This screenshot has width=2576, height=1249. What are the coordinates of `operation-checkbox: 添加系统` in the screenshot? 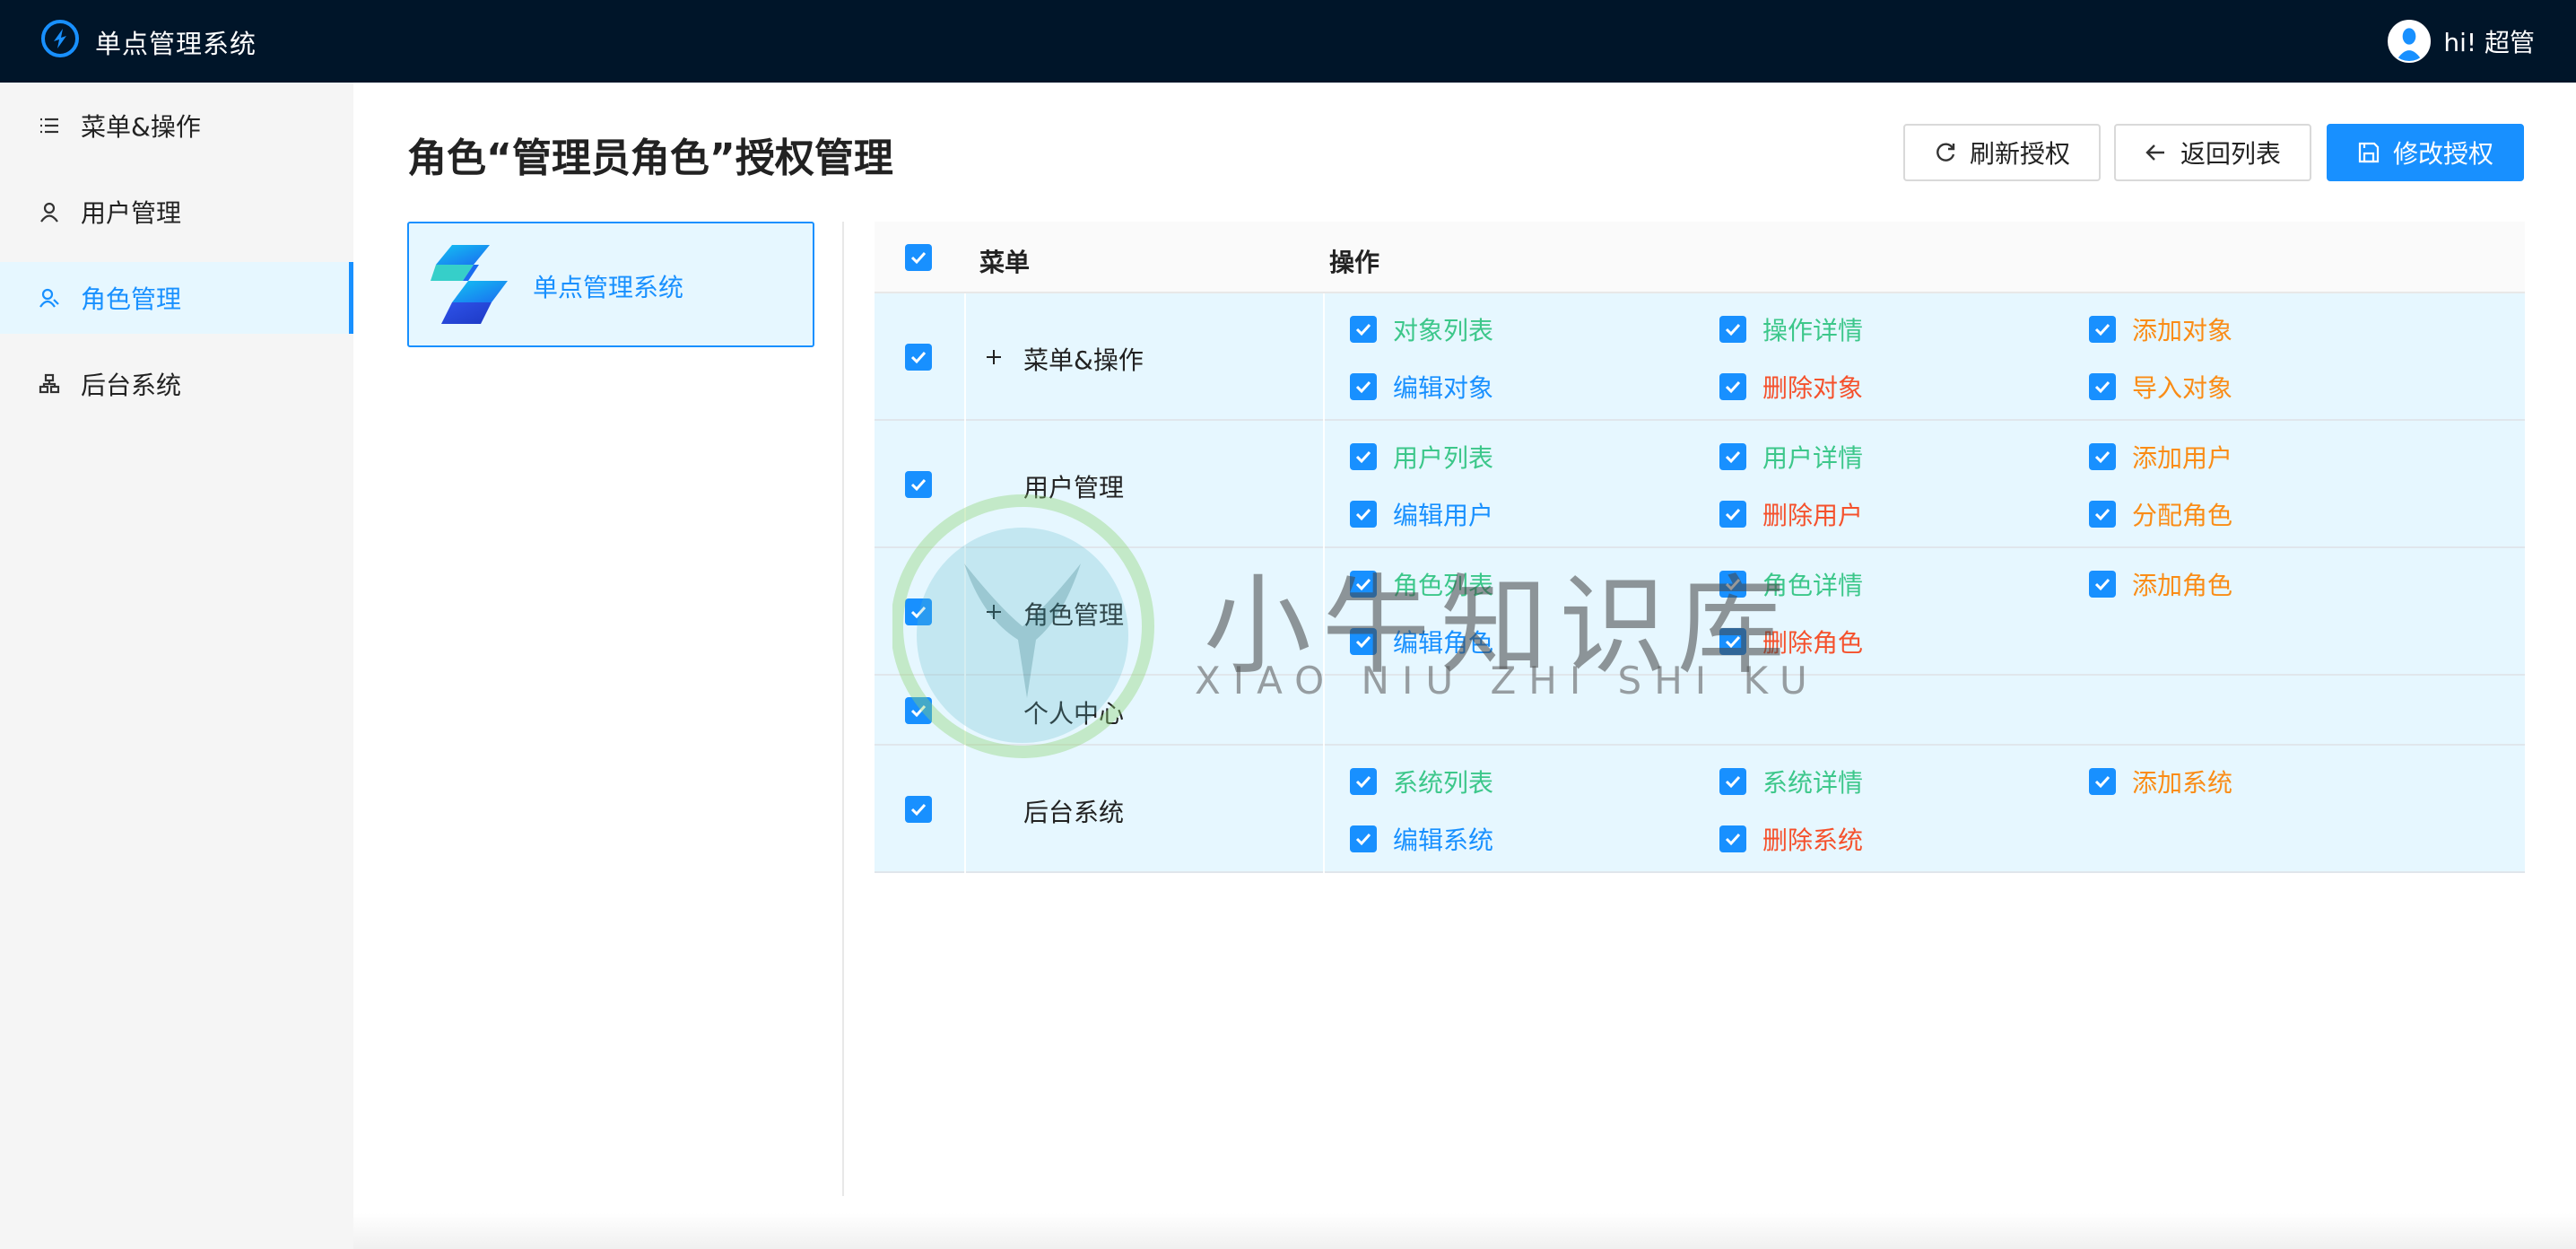 It's located at (2160, 782).